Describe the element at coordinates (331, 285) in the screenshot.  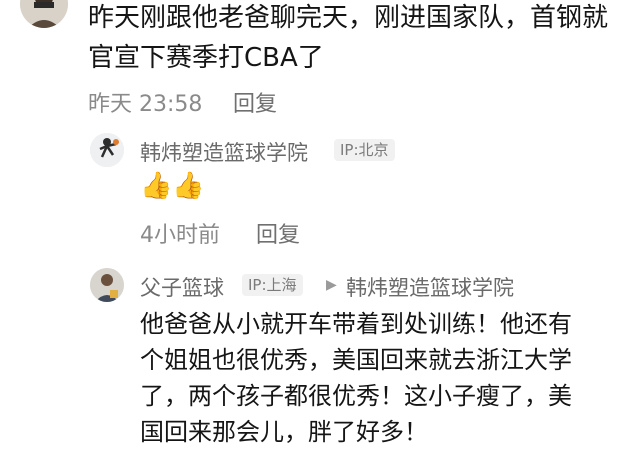
I see `reply-to-arrow-icon: ▶` at that location.